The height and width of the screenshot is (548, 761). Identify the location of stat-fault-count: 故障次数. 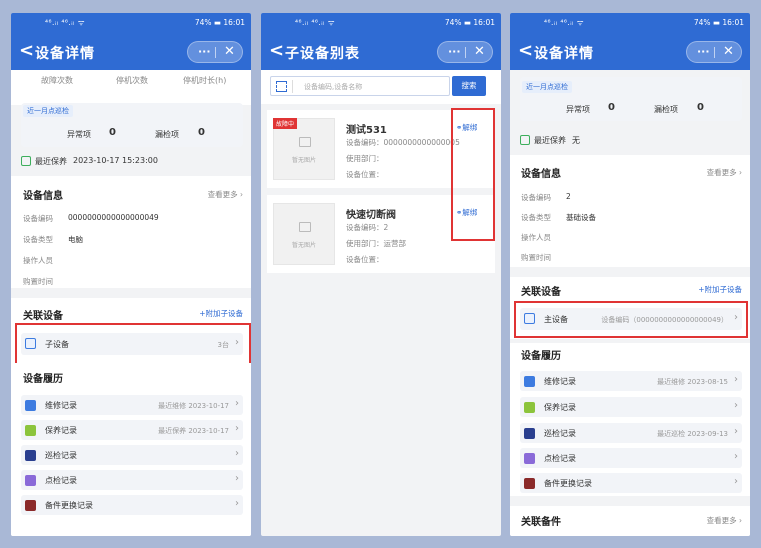
(57, 80).